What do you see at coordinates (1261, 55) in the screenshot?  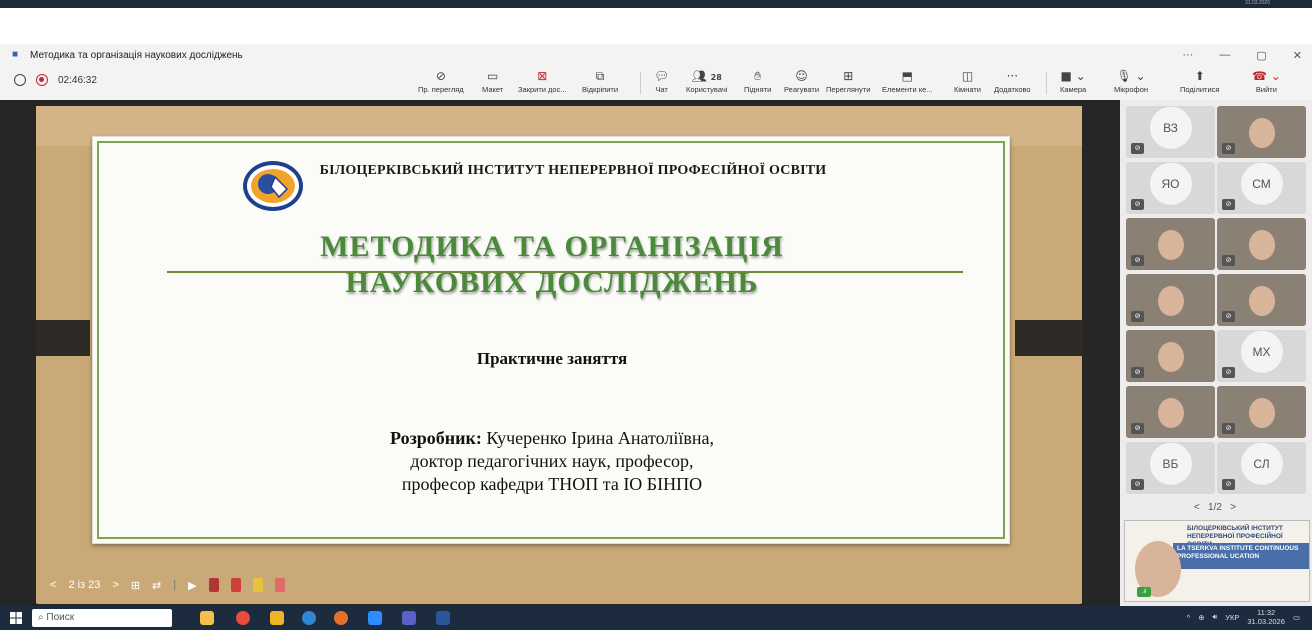 I see `restore-icon: ▢` at bounding box center [1261, 55].